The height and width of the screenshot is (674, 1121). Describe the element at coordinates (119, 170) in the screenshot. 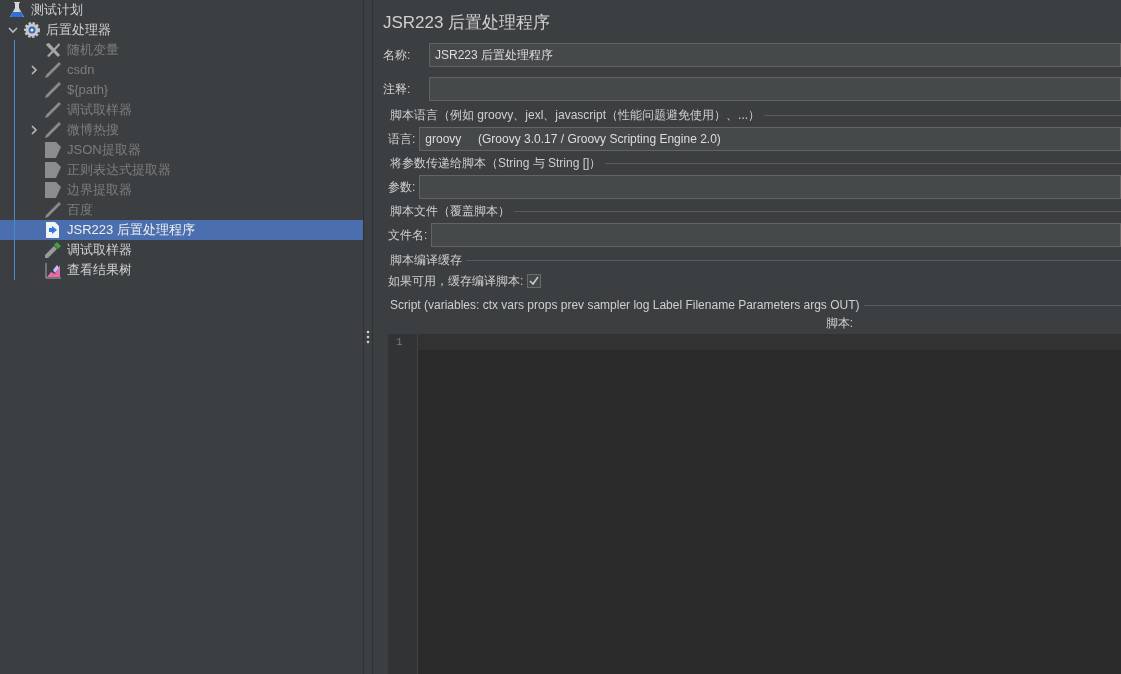

I see `tree-label: 正则表达式提取器` at that location.